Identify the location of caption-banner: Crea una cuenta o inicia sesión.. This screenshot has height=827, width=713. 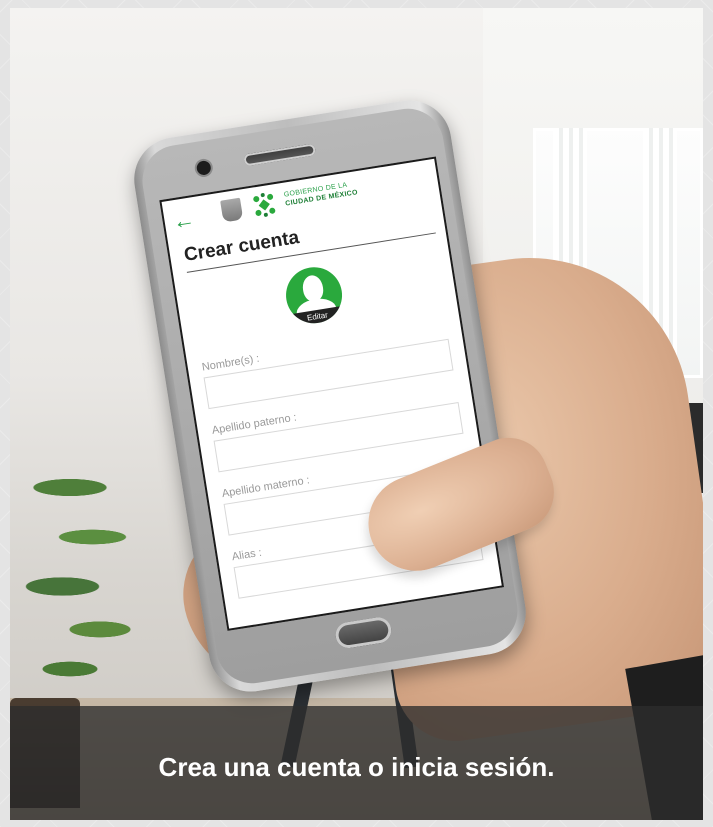
(356, 763).